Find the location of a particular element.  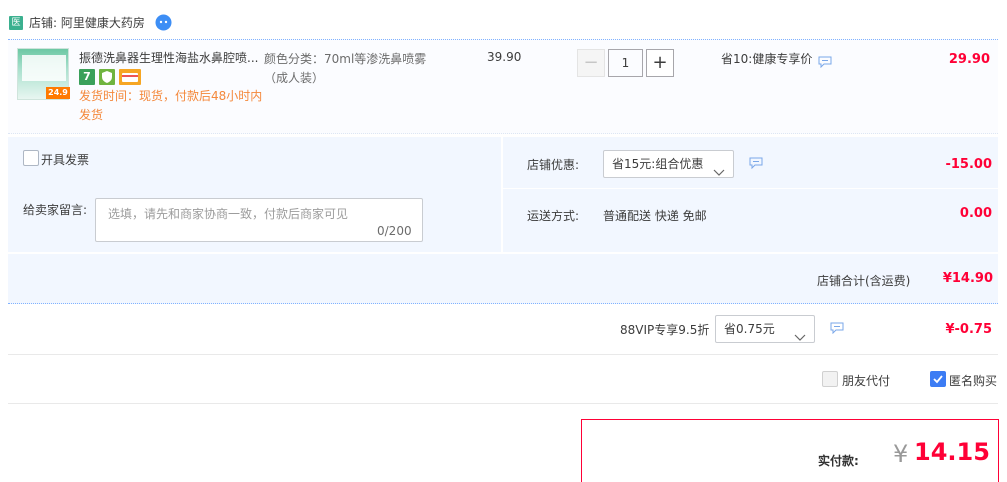

shop-discount-select: 省15元:组合优惠 is located at coordinates (668, 164).